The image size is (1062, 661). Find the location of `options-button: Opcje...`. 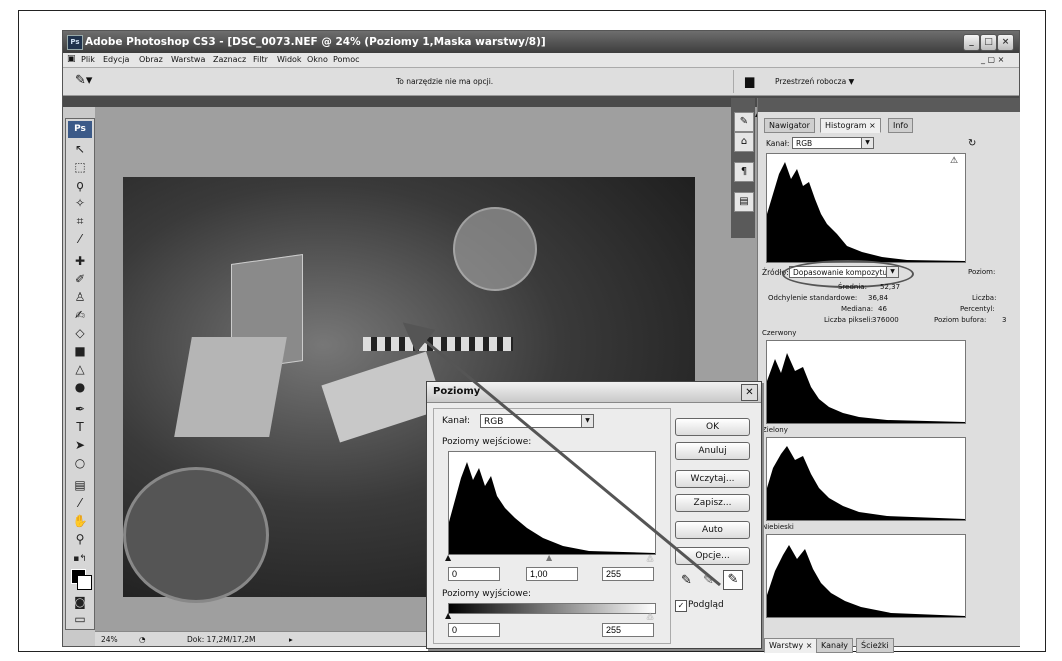

options-button: Opcje... is located at coordinates (712, 556).